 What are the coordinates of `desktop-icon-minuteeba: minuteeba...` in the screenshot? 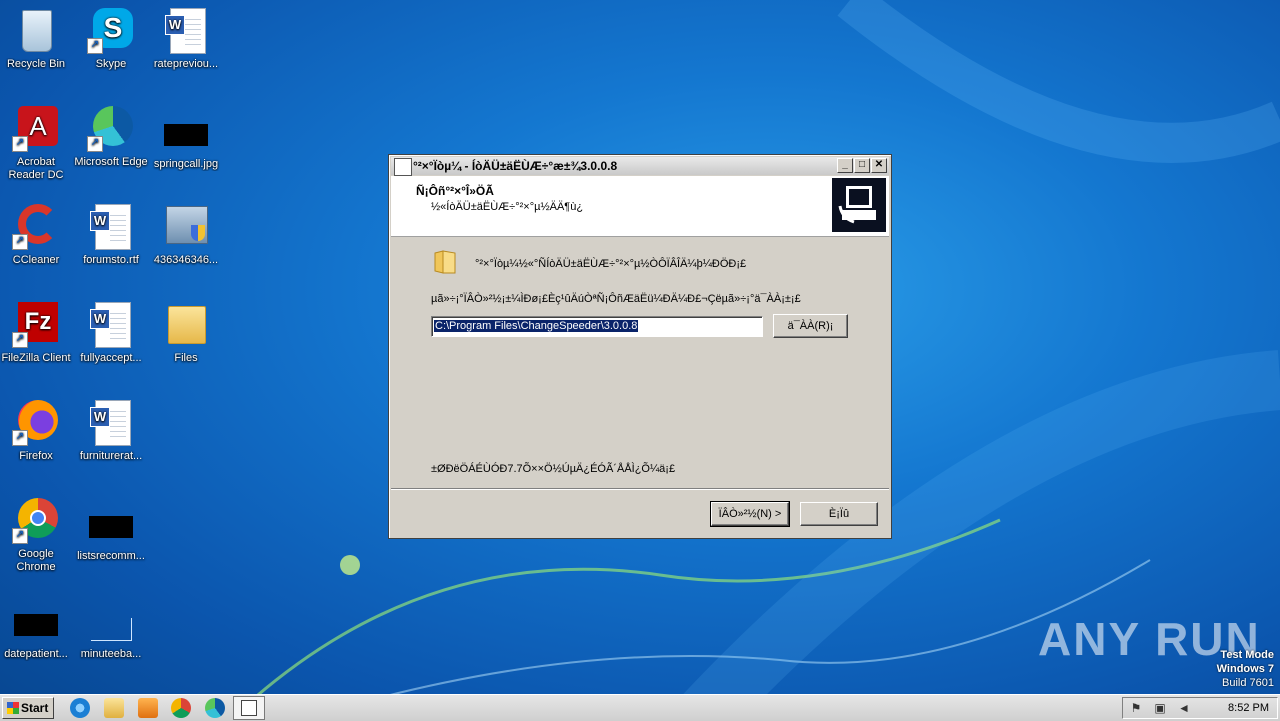 It's located at (111, 632).